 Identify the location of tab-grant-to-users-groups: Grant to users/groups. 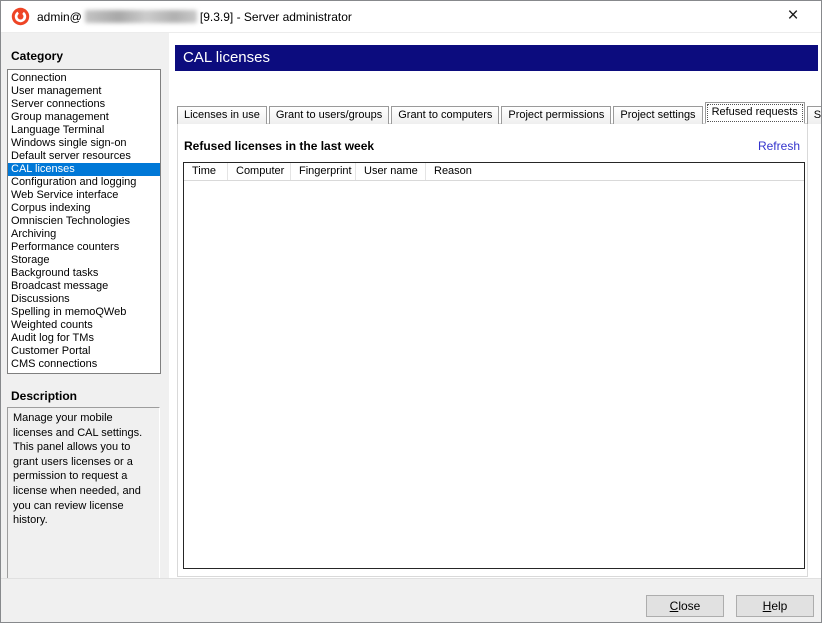
(329, 115).